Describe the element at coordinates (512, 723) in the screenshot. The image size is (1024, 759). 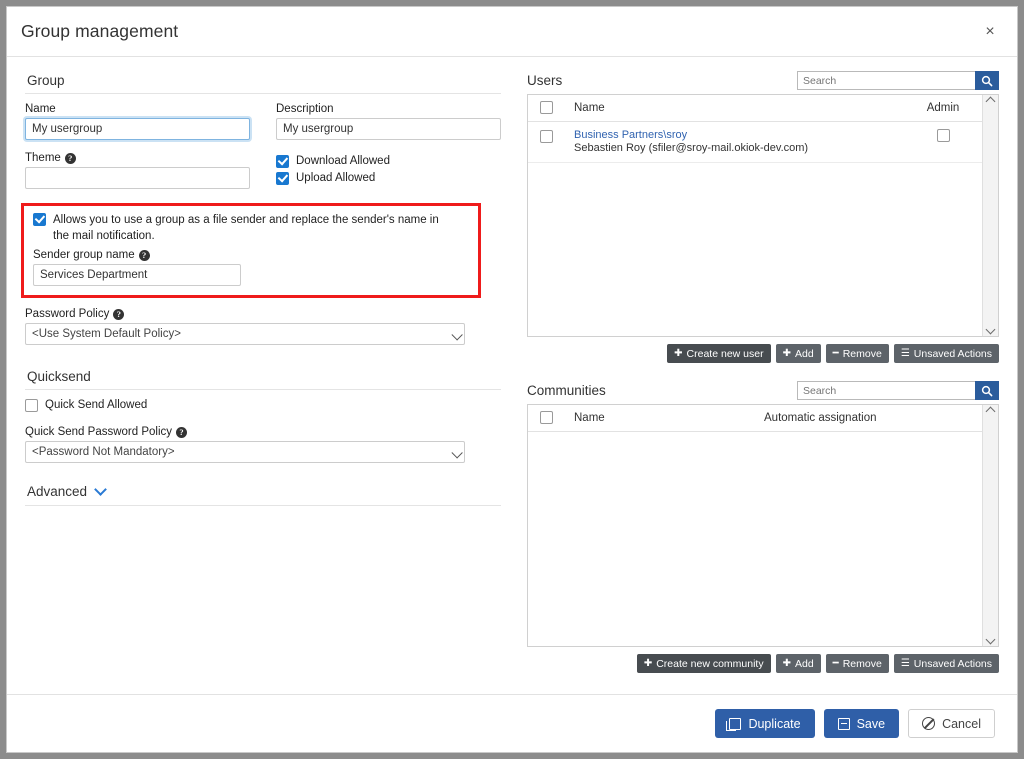
I see `dialog-footer: Duplicate Save Cancel` at that location.